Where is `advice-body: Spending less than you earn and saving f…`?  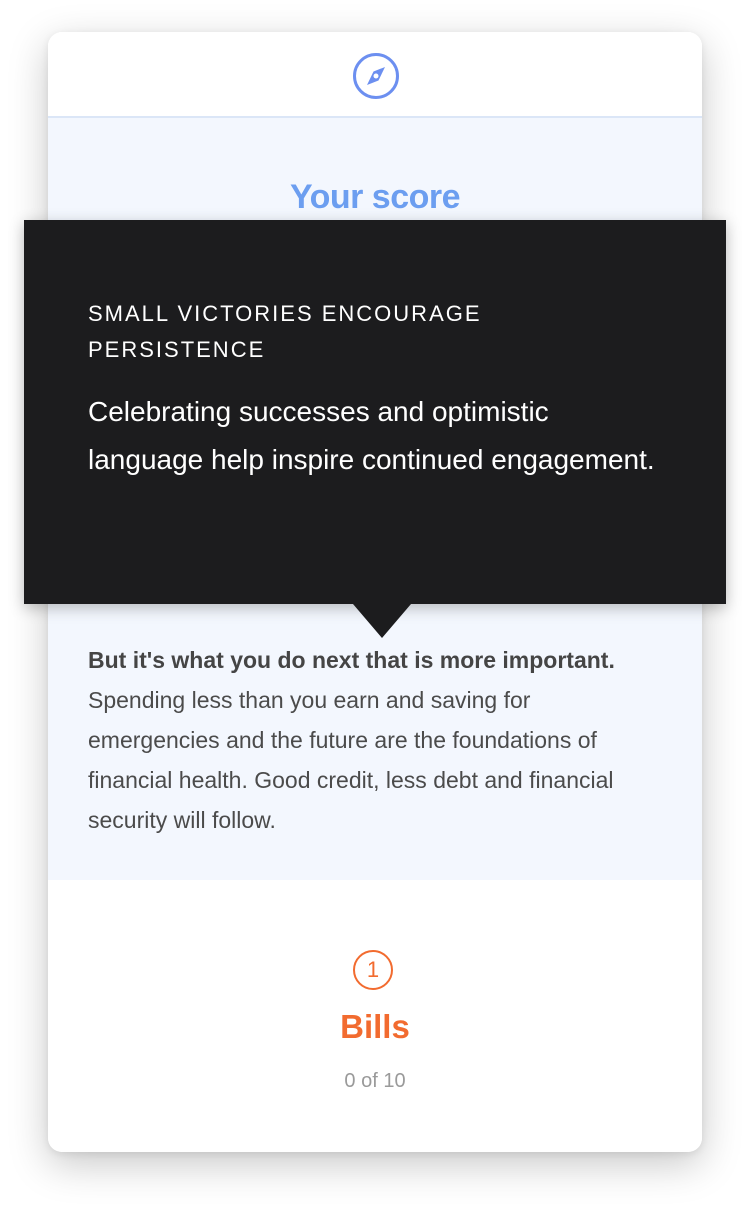
advice-body: Spending less than you earn and saving f… is located at coordinates (351, 760).